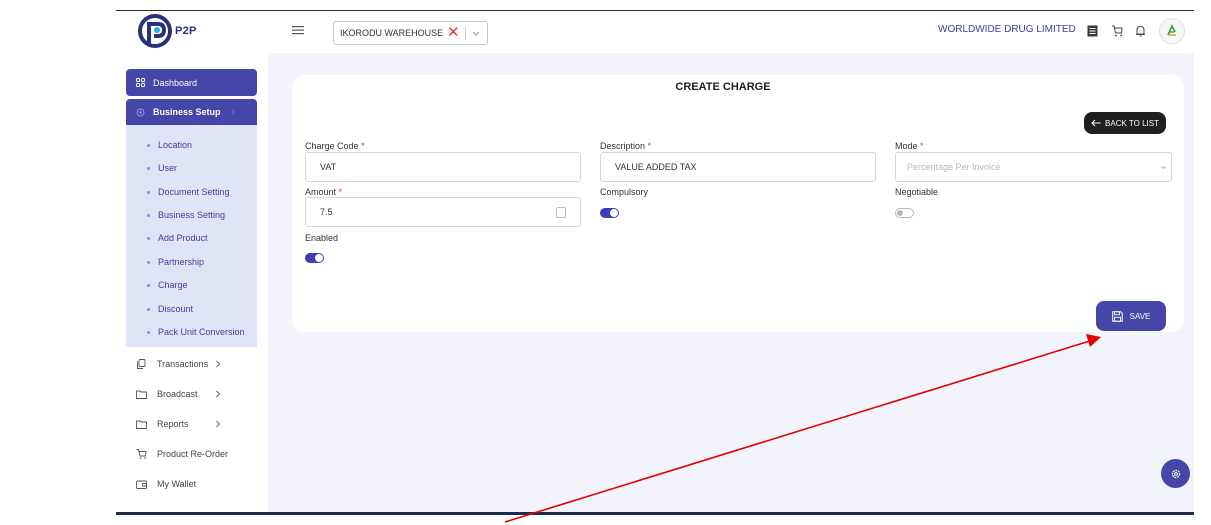 The width and height of the screenshot is (1211, 525). What do you see at coordinates (298, 30) in the screenshot?
I see `hamburger-menu-icon` at bounding box center [298, 30].